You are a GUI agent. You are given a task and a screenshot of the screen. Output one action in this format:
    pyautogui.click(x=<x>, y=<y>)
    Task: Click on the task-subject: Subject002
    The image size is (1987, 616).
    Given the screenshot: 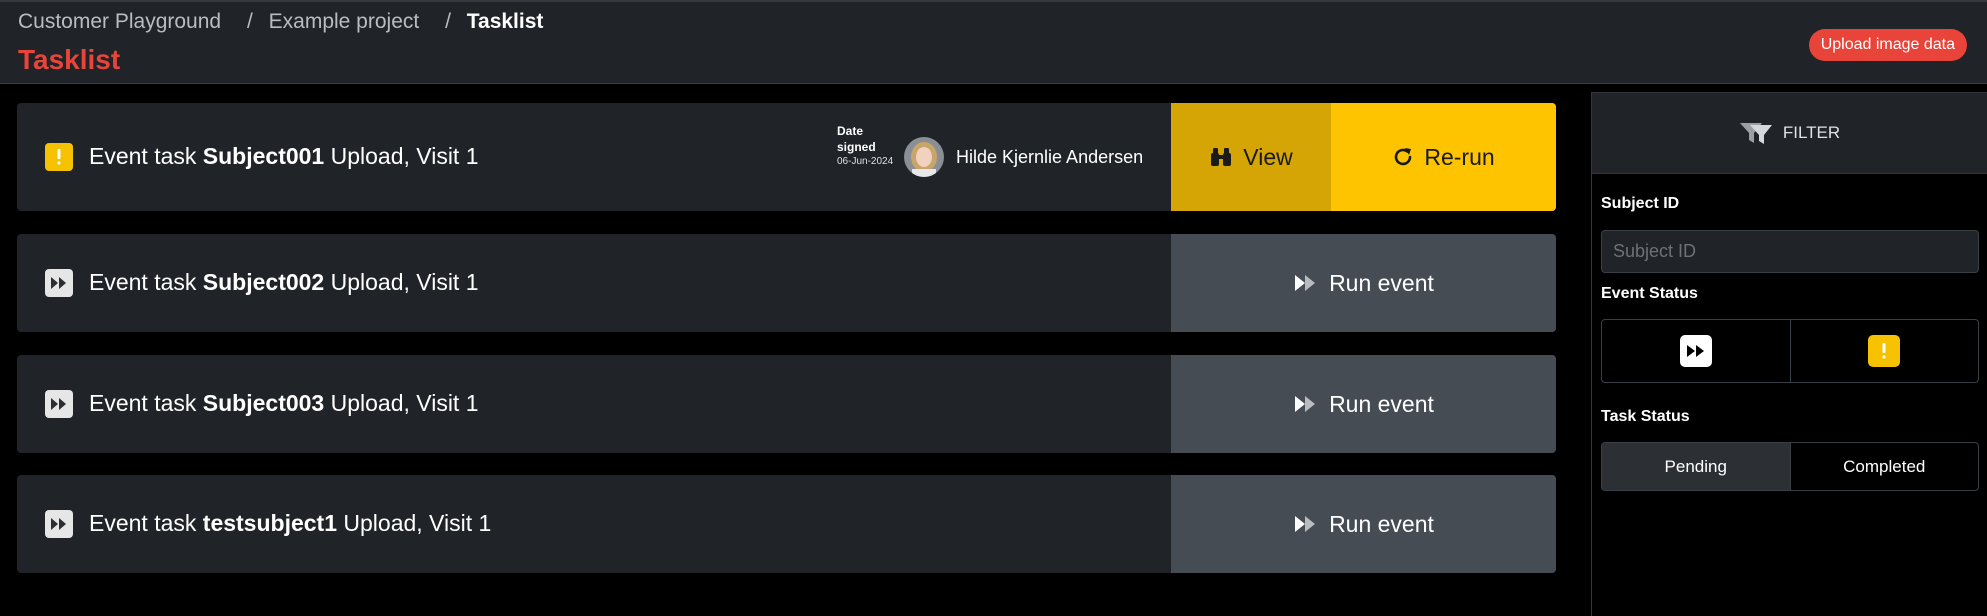 What is the action you would take?
    pyautogui.click(x=263, y=282)
    